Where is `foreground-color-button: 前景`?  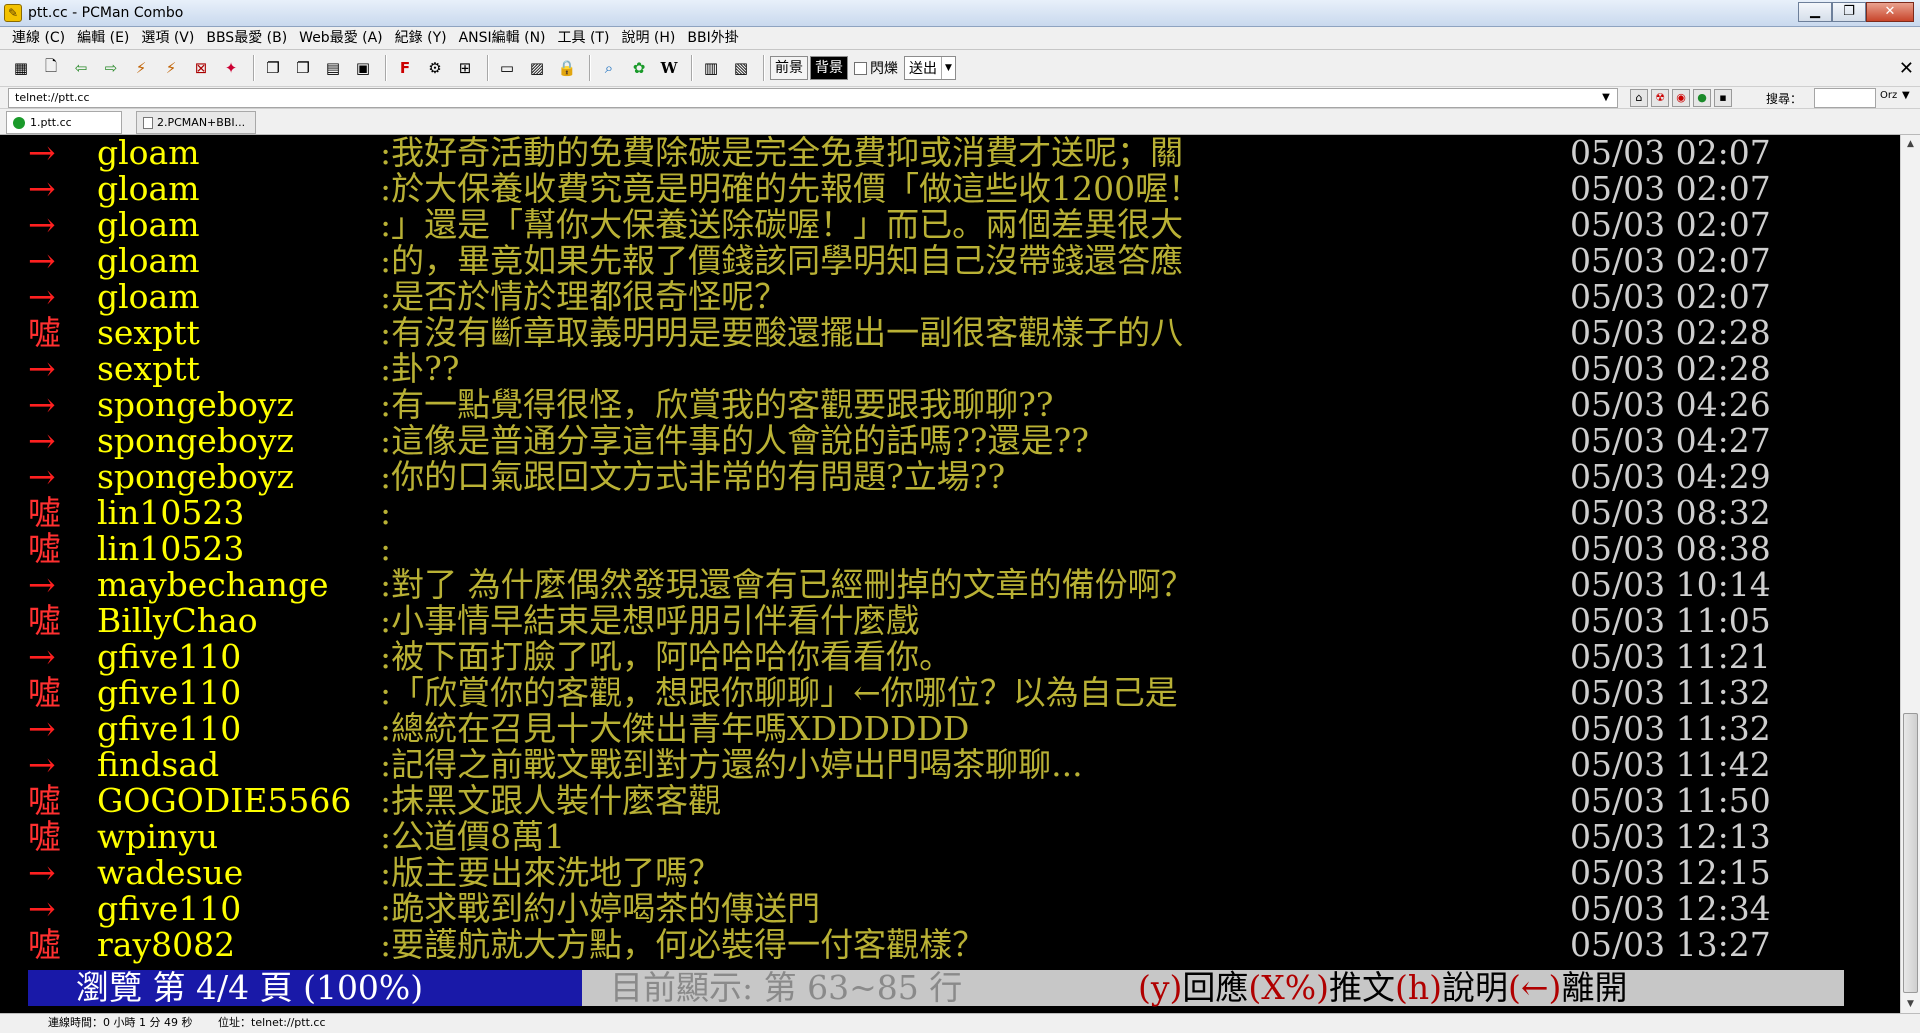
foreground-color-button: 前景 is located at coordinates (789, 68).